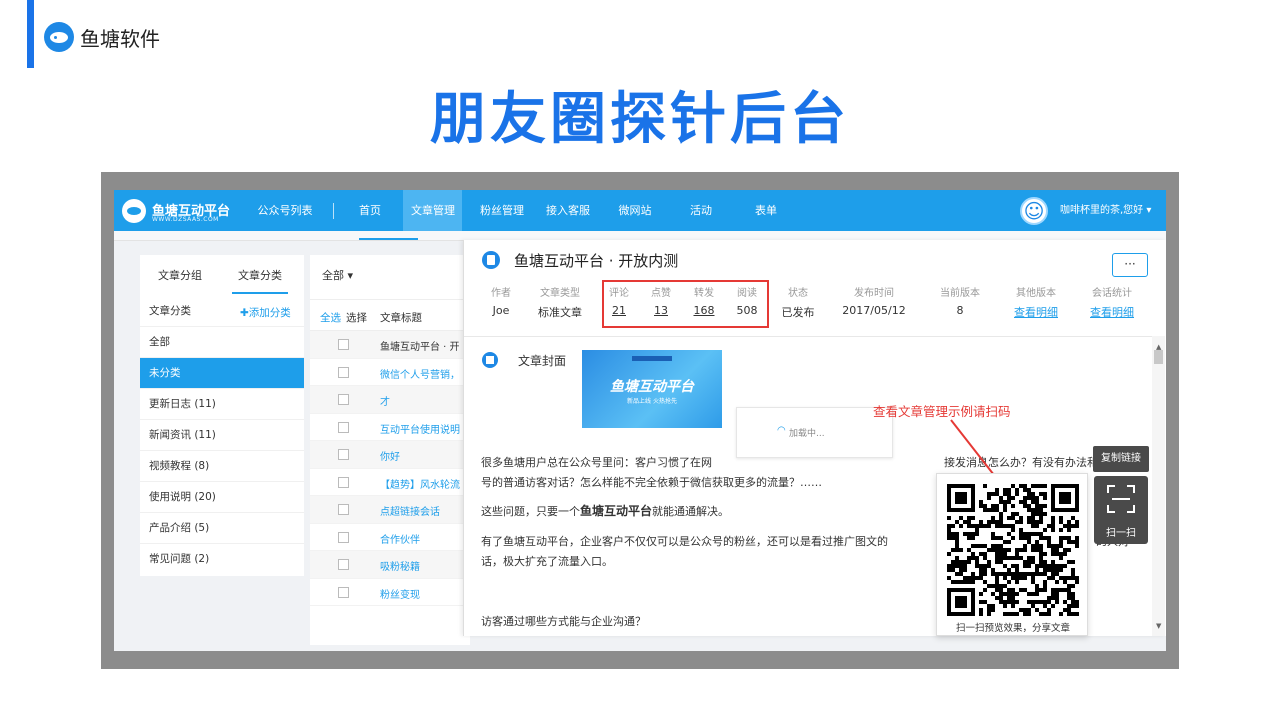 The image size is (1280, 720). What do you see at coordinates (222, 528) in the screenshot?
I see `category-item: 产品介绍 (5)` at bounding box center [222, 528].